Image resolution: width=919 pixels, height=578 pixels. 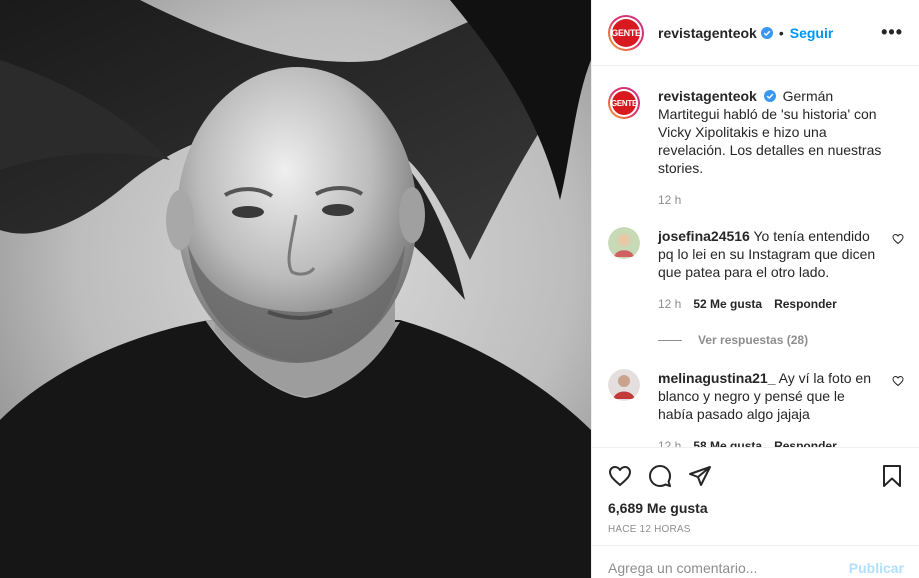 I want to click on action-bar: 6,689 Me gusta HACE 12 HORAS, so click(x=755, y=491).